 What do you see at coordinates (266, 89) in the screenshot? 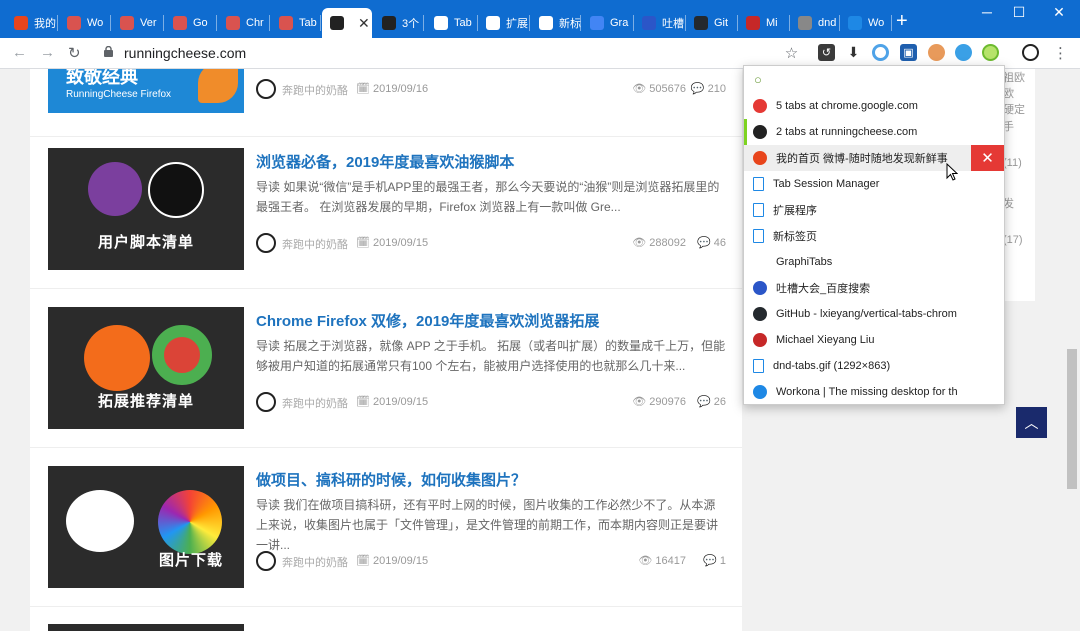
I see `author-avatar` at bounding box center [266, 89].